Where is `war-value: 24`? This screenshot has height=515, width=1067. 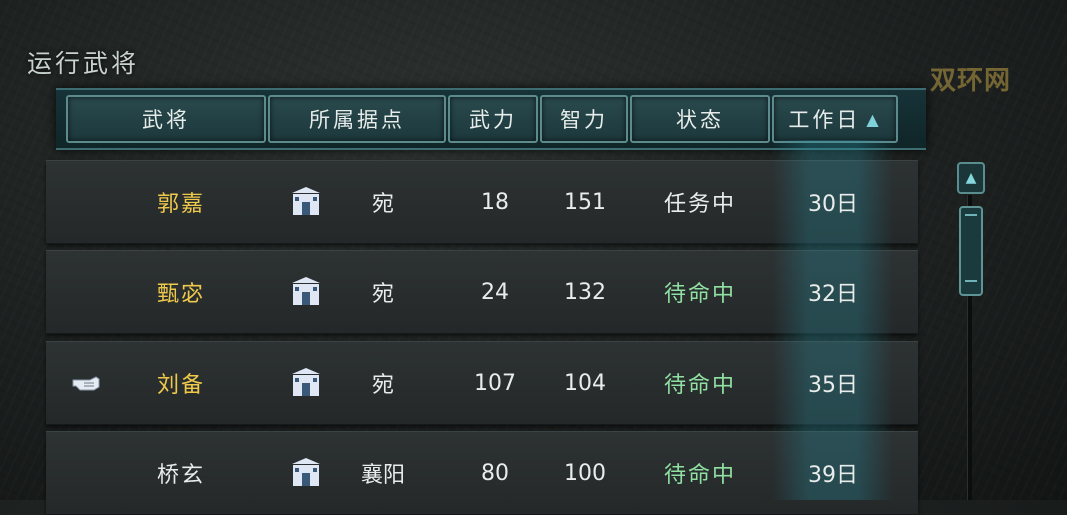 war-value: 24 is located at coordinates (495, 292).